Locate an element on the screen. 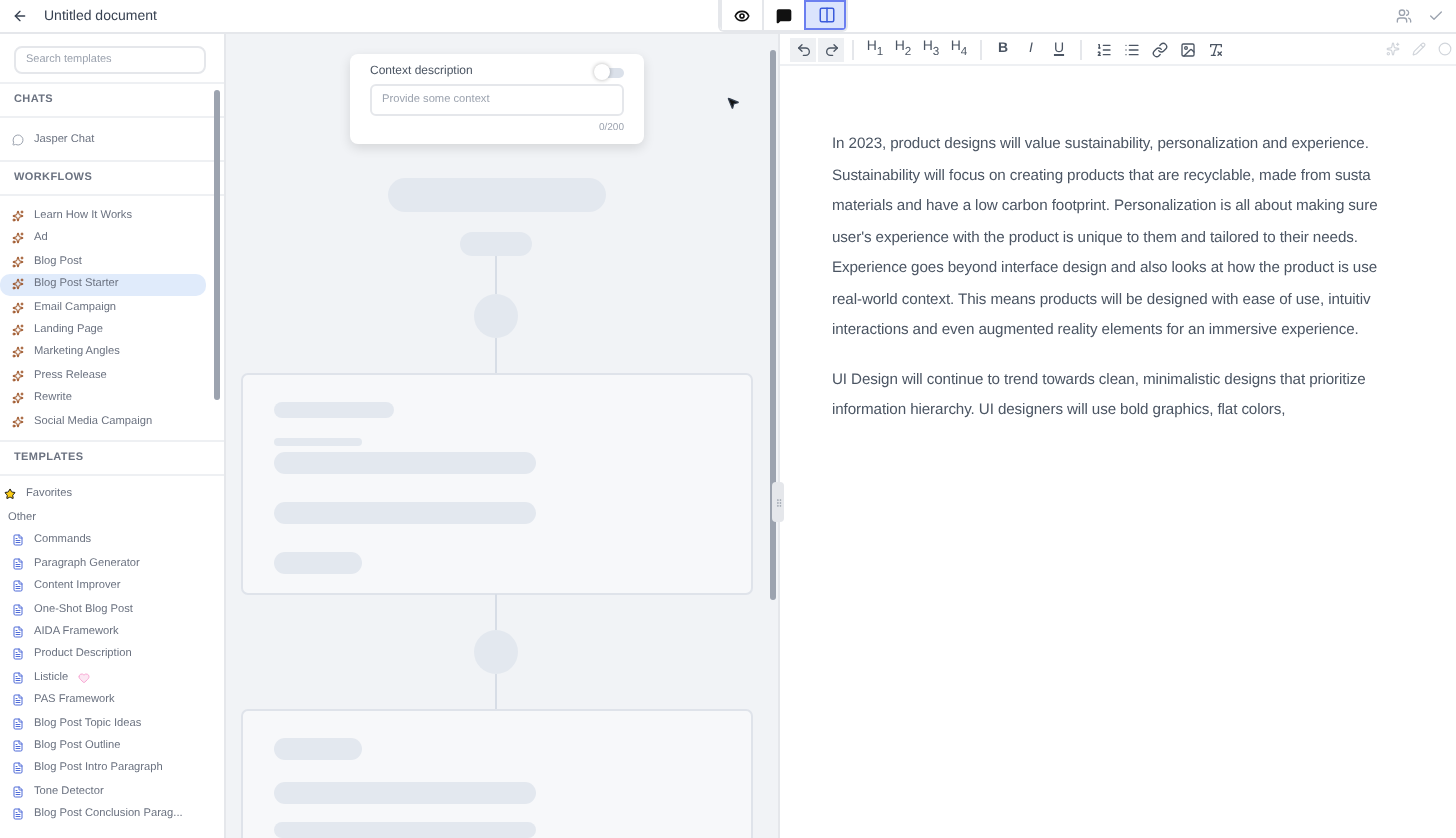 The height and width of the screenshot is (838, 1456). toggle-switch is located at coordinates (610, 72).